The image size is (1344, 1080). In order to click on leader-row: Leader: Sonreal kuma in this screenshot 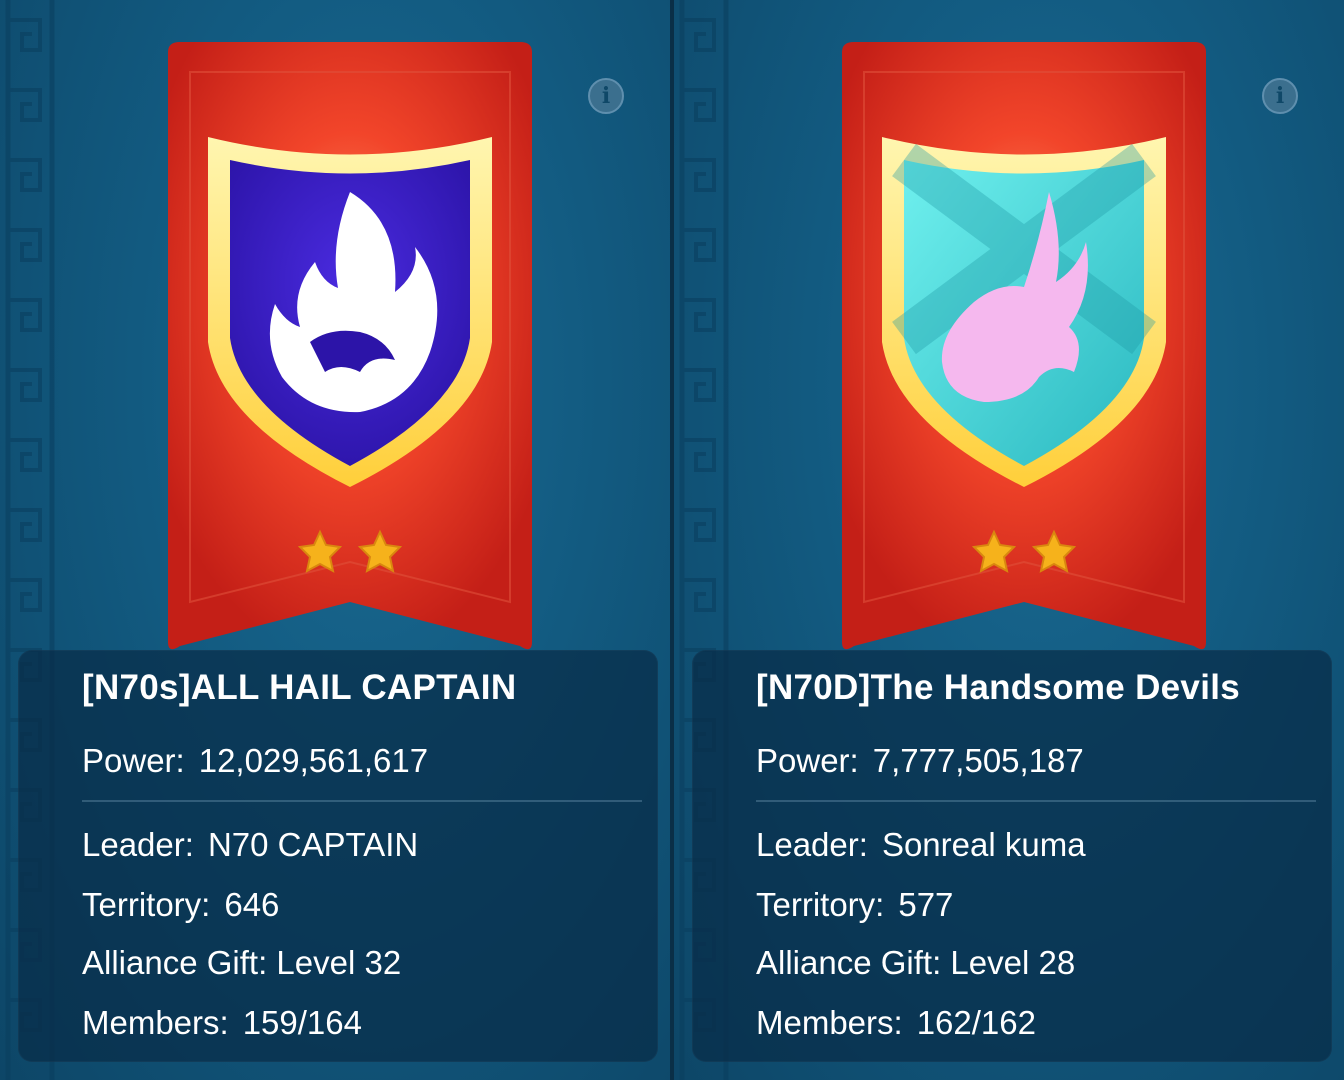, I will do `click(921, 845)`.